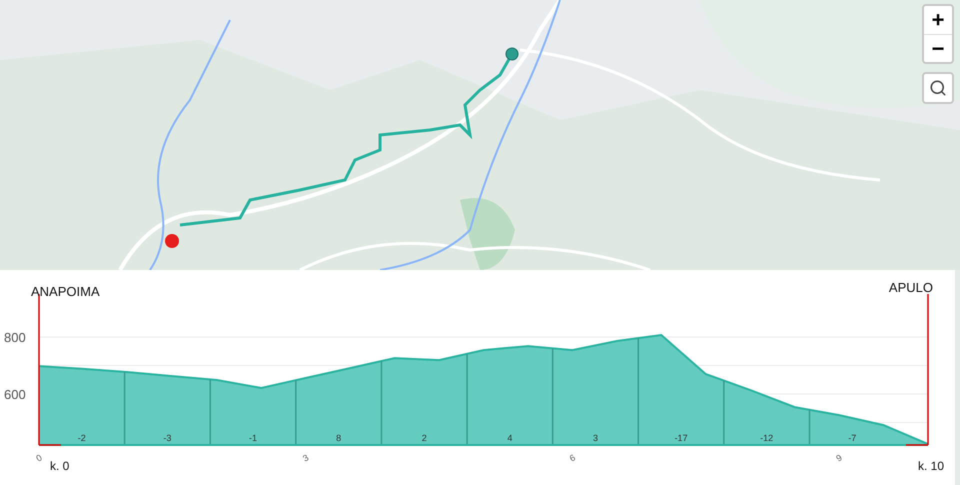  What do you see at coordinates (767, 438) in the screenshot?
I see `grade-label: -12` at bounding box center [767, 438].